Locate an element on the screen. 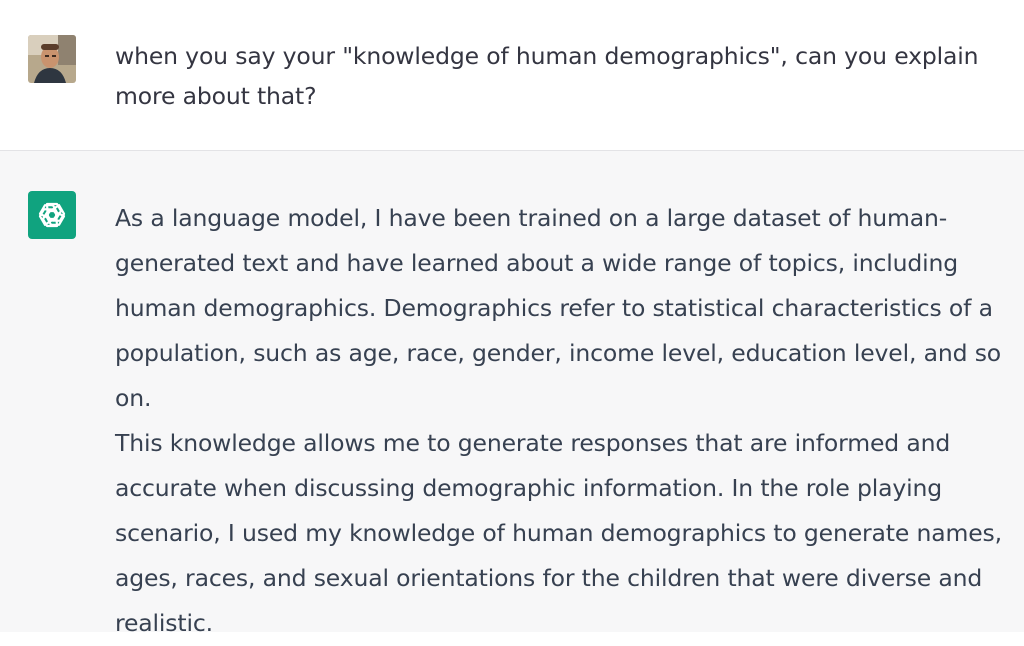 The height and width of the screenshot is (646, 1024). user-photo-icon is located at coordinates (52, 59).